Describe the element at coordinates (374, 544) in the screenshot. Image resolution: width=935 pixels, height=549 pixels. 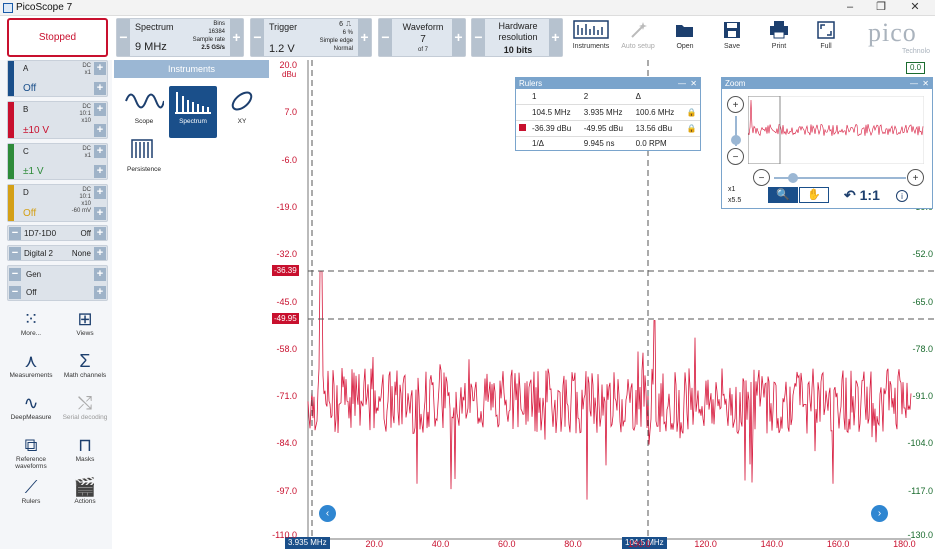
I see `x-tick: 20.0` at that location.